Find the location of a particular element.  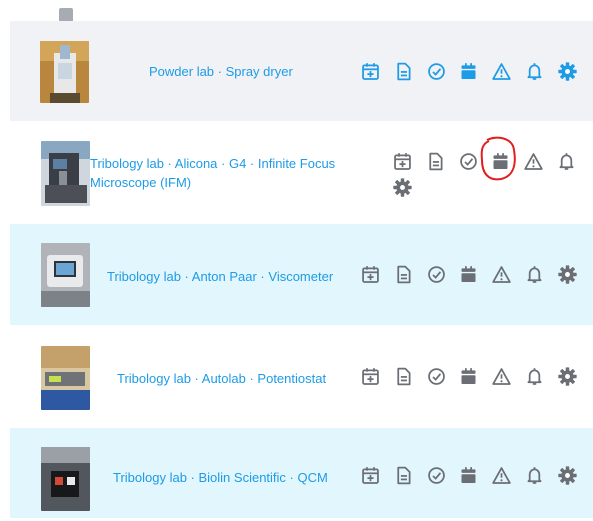

microscope-thumbnail is located at coordinates (65, 173).